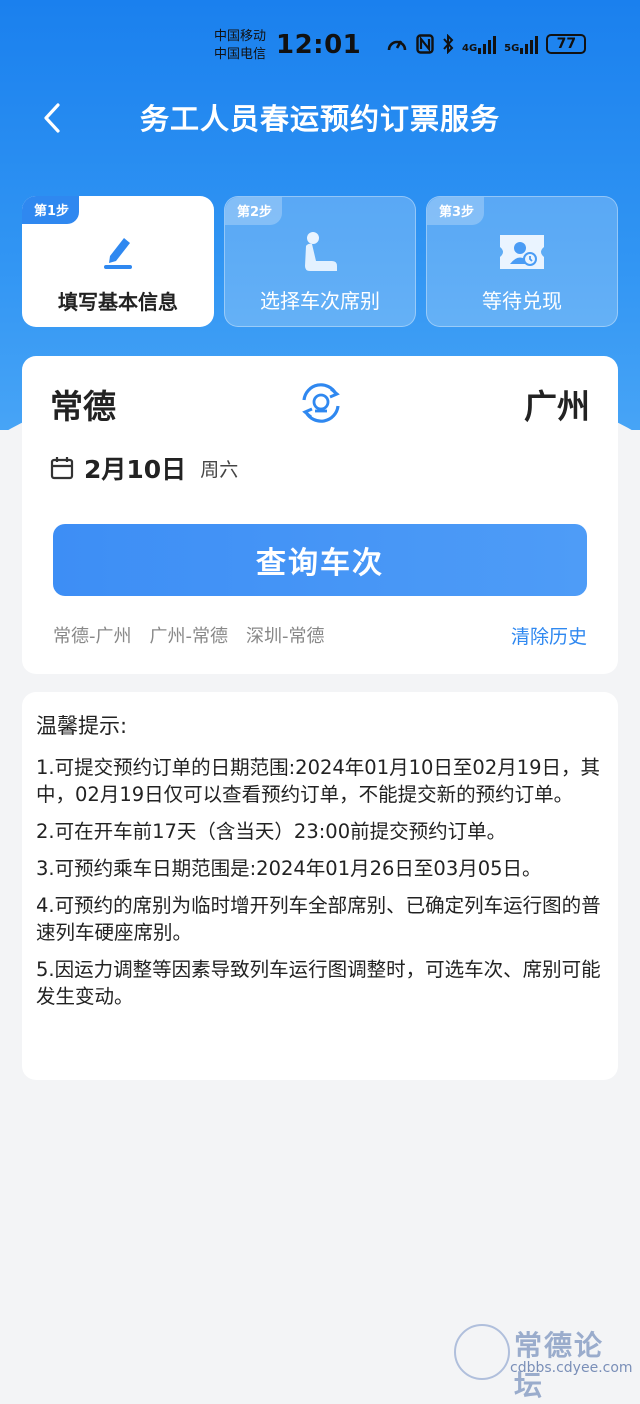  Describe the element at coordinates (522, 252) in the screenshot. I see `ticket-icon` at that location.